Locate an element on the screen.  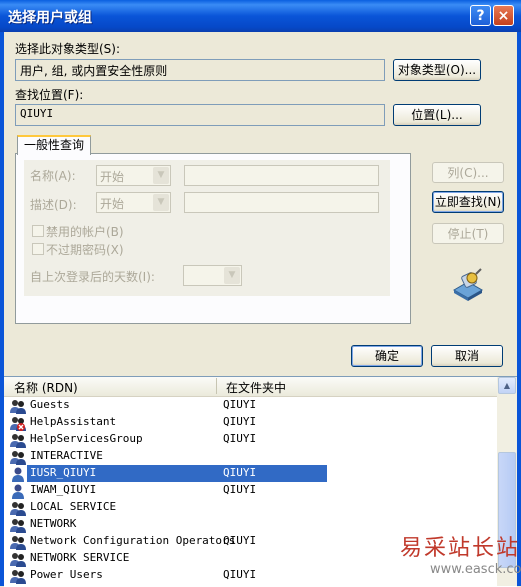
tab-common-queries: 一般性查询 is located at coordinates (54, 145).